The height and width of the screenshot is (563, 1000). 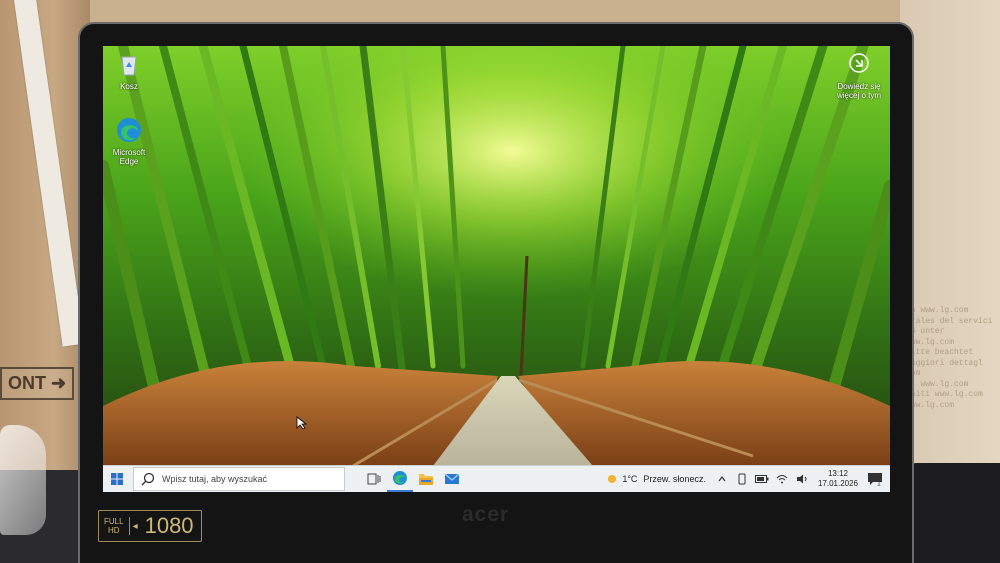 I want to click on box-print-ont: ONT ➜, so click(x=37, y=383).